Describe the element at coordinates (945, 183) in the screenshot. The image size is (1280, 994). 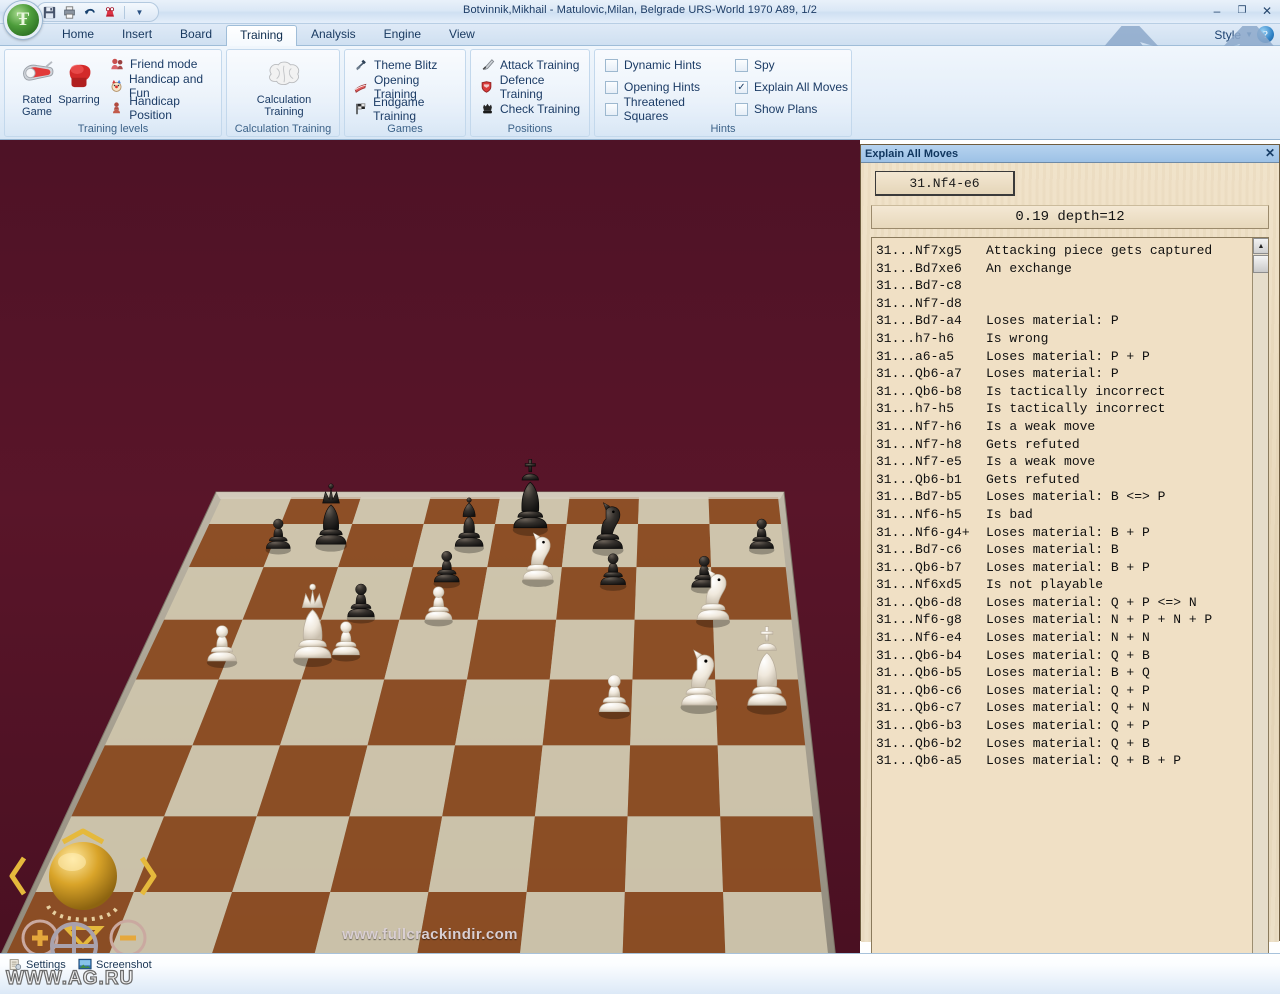
I see `current-move-button: 31.Nf4-e6` at that location.